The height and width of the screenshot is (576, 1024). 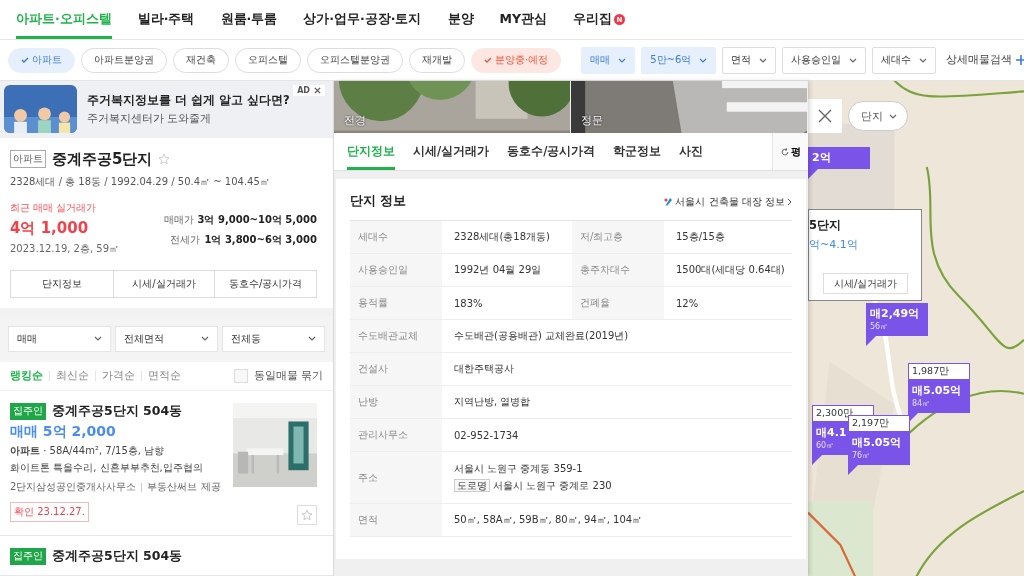 What do you see at coordinates (188, 100) in the screenshot?
I see `ad-title: 주거복지정보를 더 쉽게 알고 싶다면?` at bounding box center [188, 100].